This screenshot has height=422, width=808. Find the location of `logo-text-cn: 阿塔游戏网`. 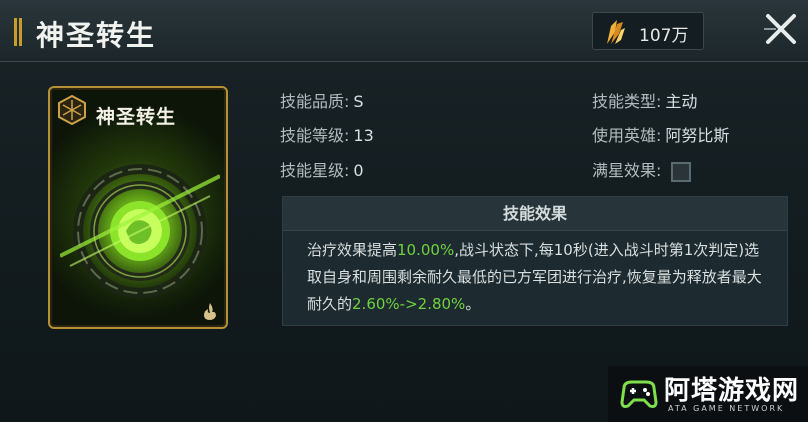

logo-text-cn: 阿塔游戏网 is located at coordinates (732, 391).